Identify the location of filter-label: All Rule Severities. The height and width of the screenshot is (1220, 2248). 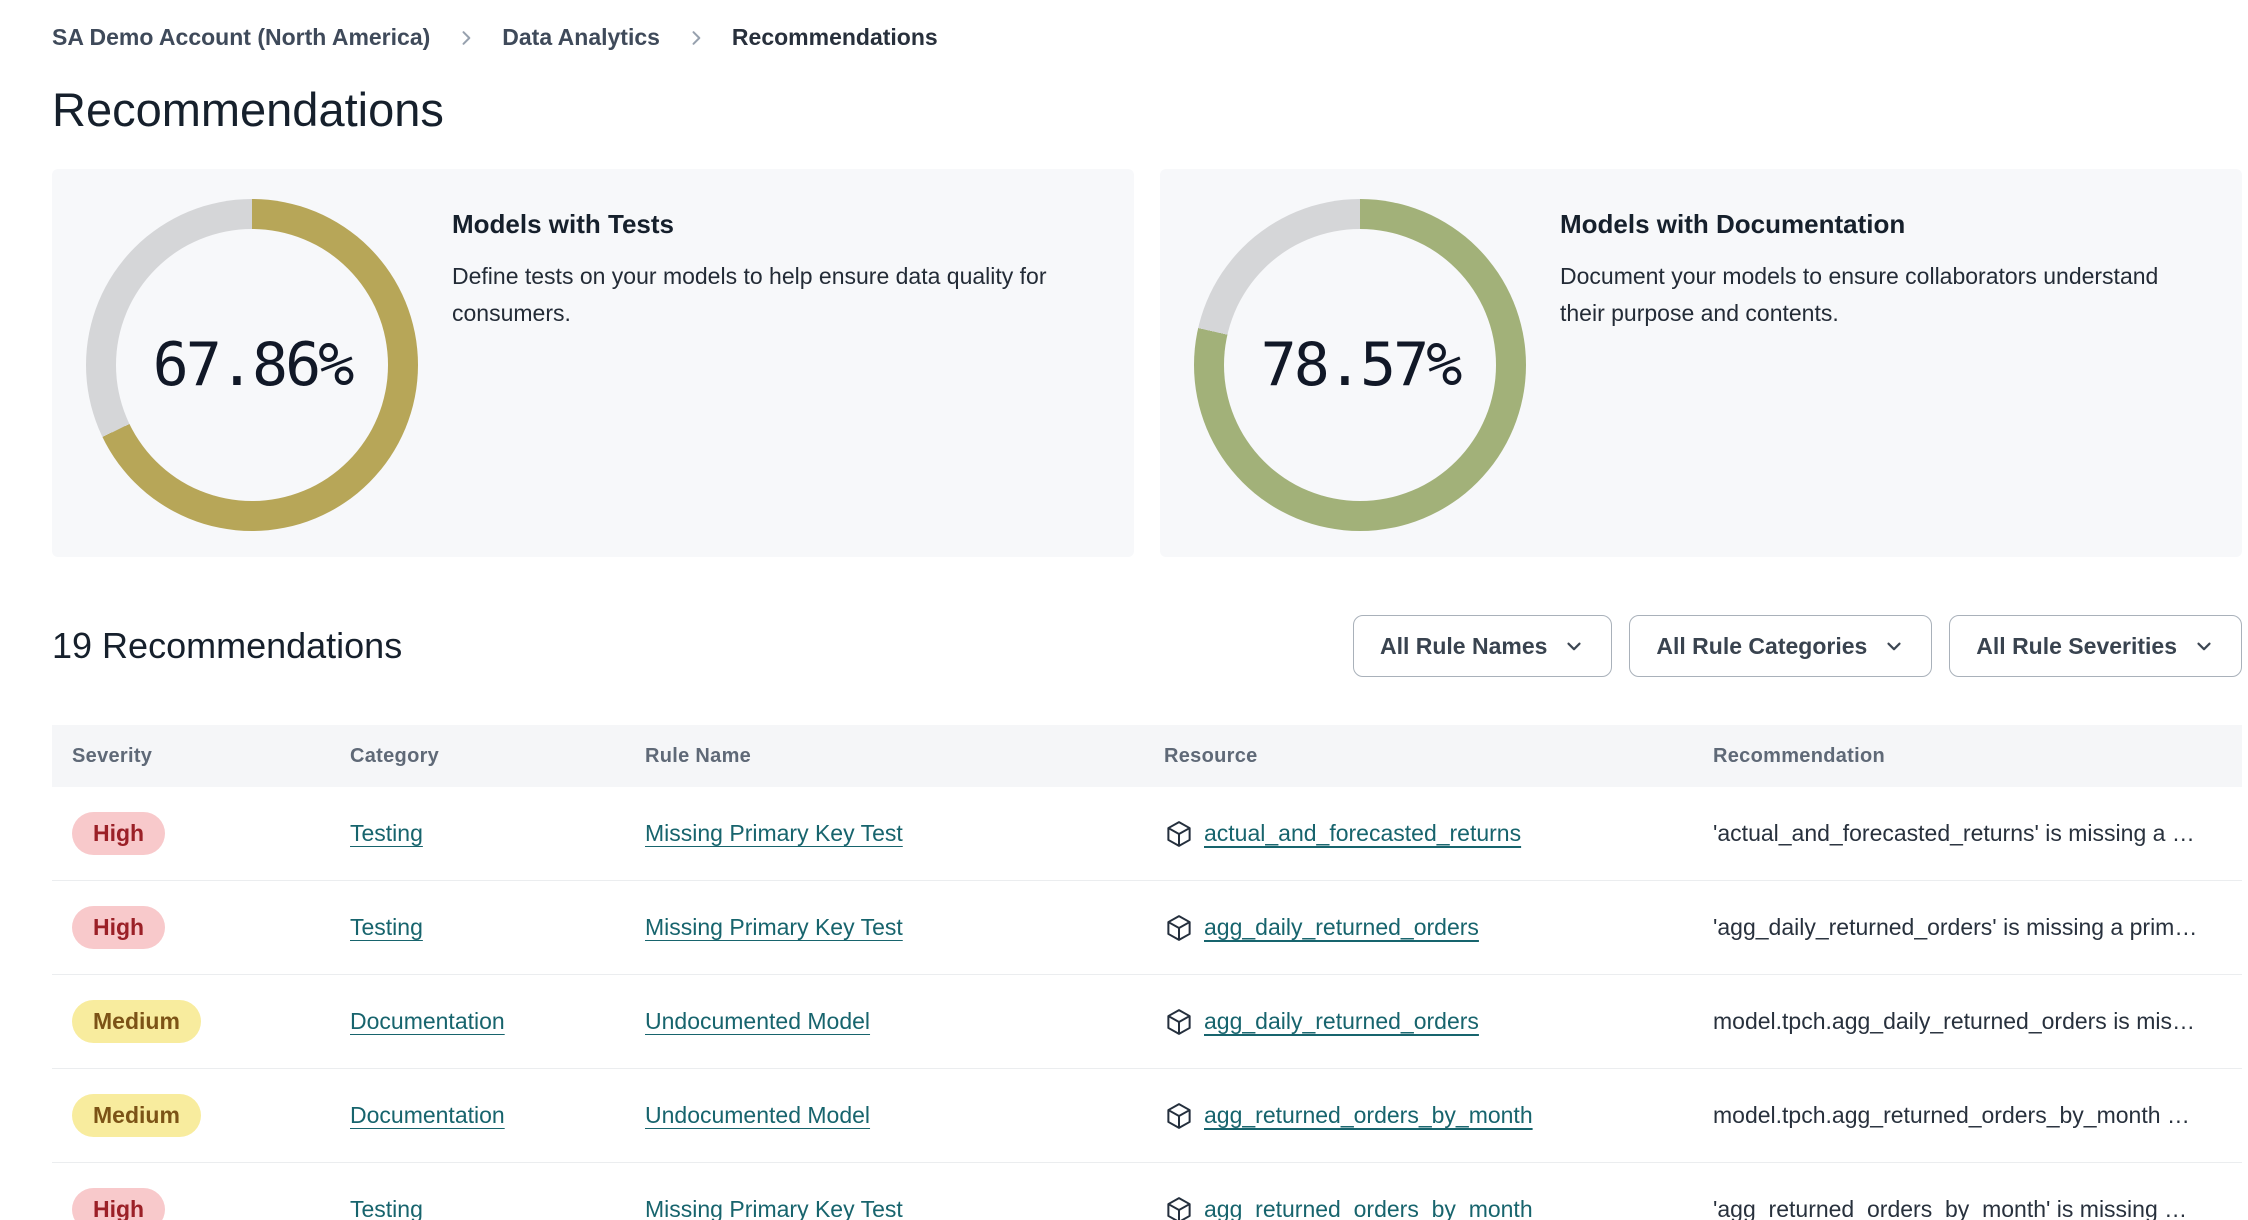
(2076, 645).